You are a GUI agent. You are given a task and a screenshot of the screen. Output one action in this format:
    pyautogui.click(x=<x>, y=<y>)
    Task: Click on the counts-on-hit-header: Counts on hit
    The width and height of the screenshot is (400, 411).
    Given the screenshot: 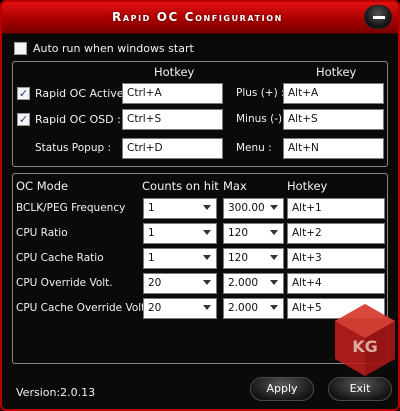 What is the action you would take?
    pyautogui.click(x=180, y=186)
    